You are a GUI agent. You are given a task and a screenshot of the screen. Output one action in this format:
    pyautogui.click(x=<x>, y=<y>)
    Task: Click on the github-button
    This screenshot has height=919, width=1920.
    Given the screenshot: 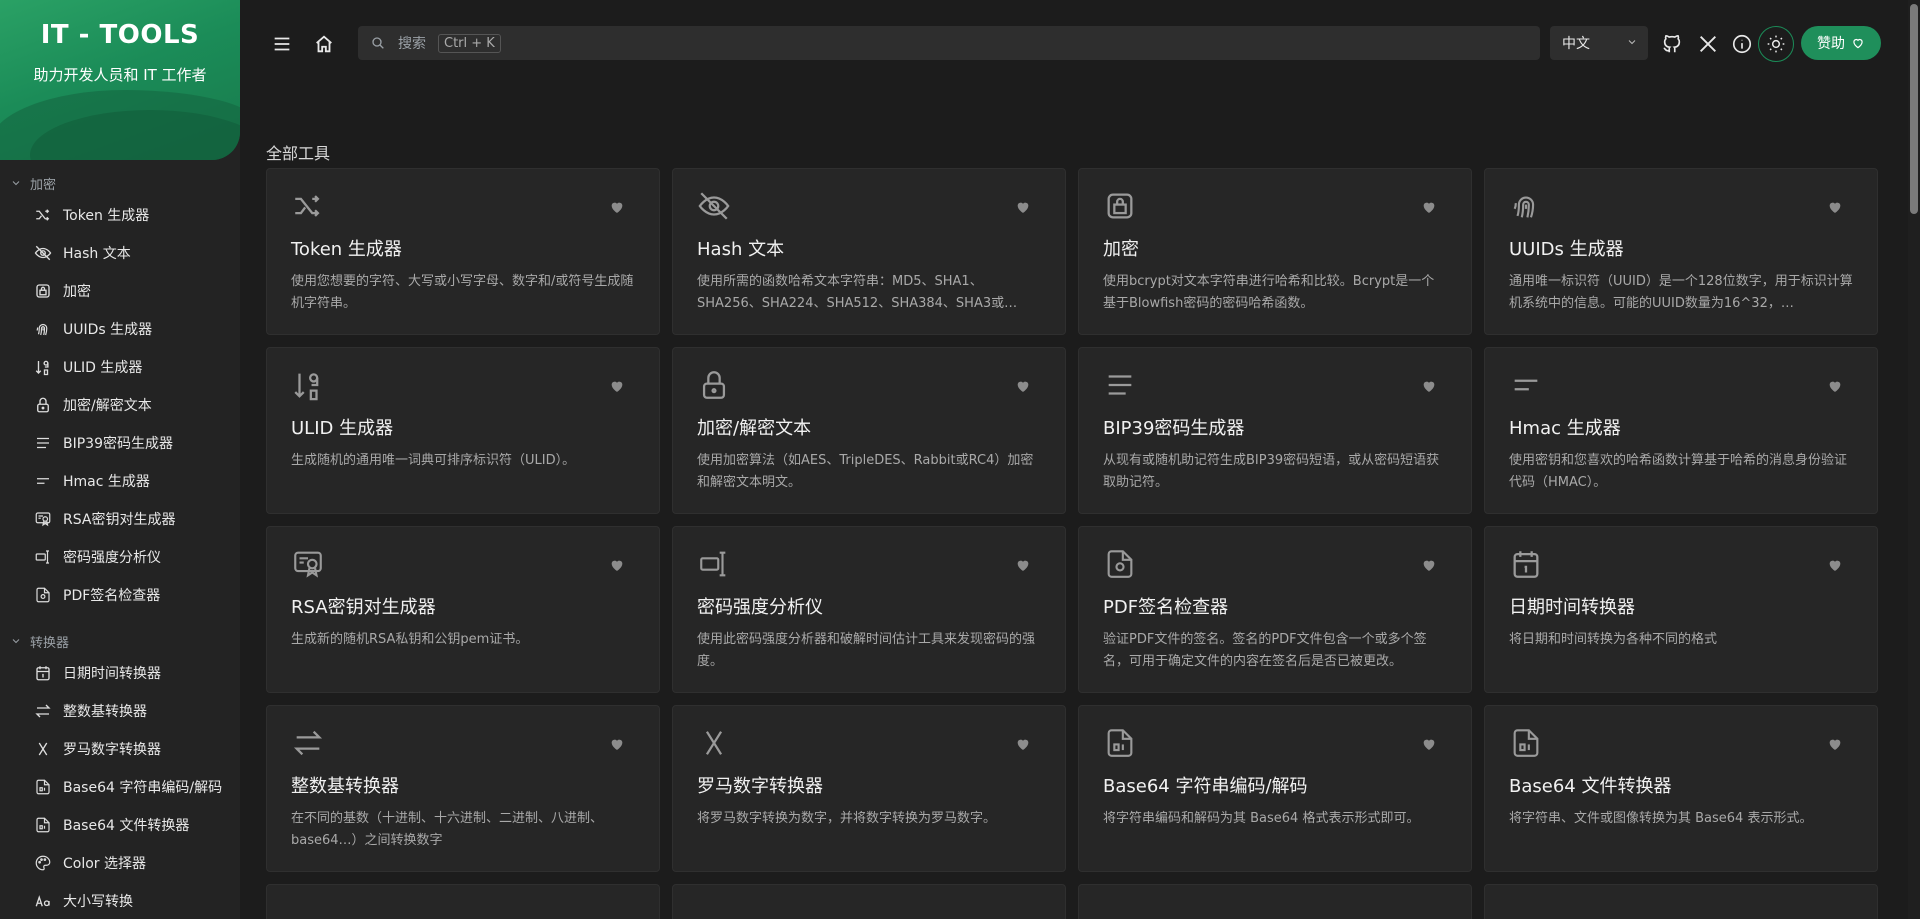 What is the action you would take?
    pyautogui.click(x=1672, y=44)
    